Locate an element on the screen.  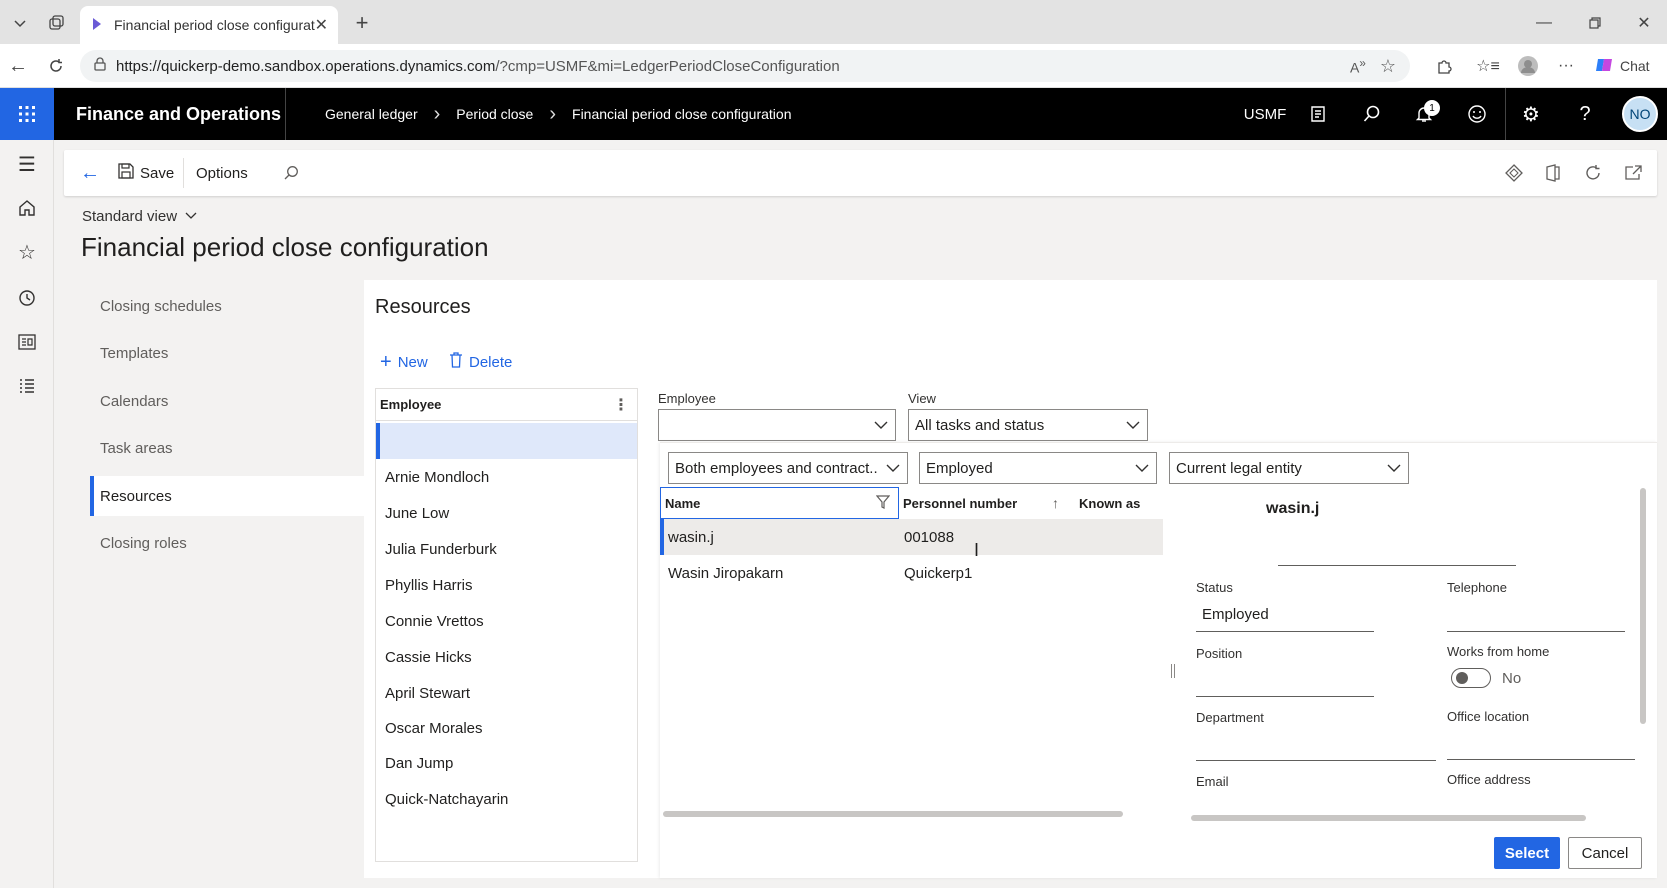
refresh-icon is located at coordinates (56, 66).